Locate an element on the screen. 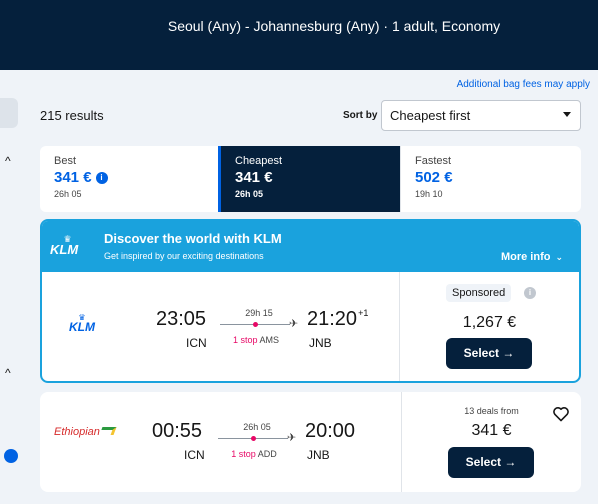 The height and width of the screenshot is (504, 598). price-panel: Sponsored i 1,267 € Select → is located at coordinates (489, 326).